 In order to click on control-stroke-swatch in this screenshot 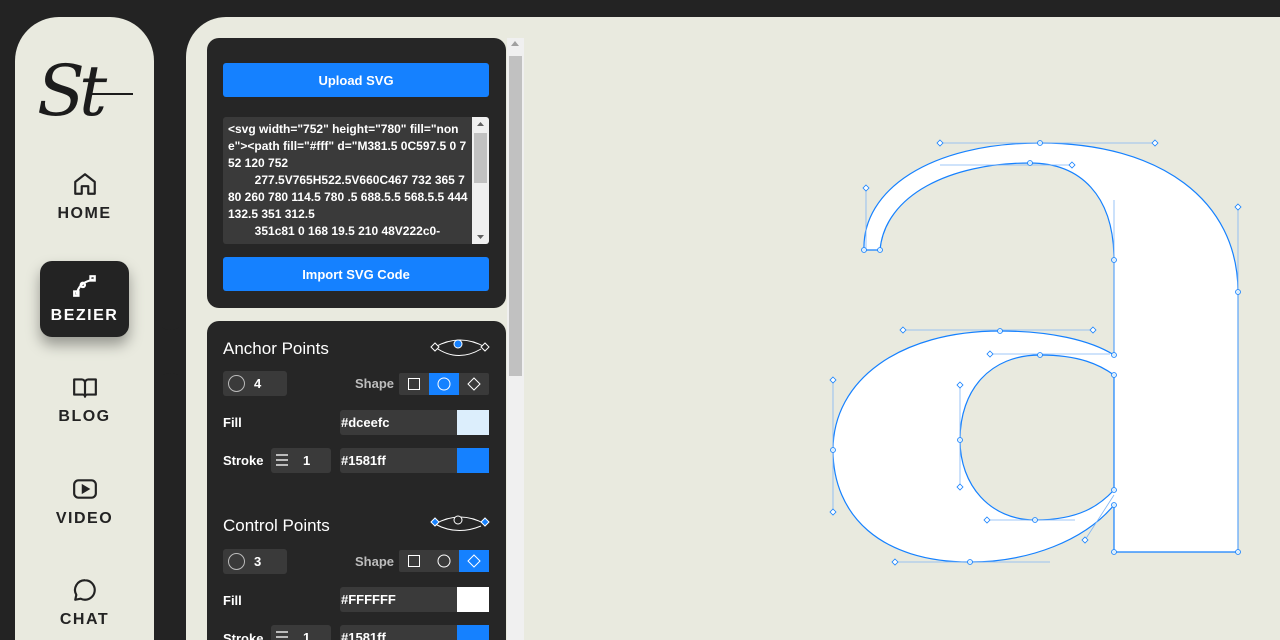, I will do `click(473, 632)`.